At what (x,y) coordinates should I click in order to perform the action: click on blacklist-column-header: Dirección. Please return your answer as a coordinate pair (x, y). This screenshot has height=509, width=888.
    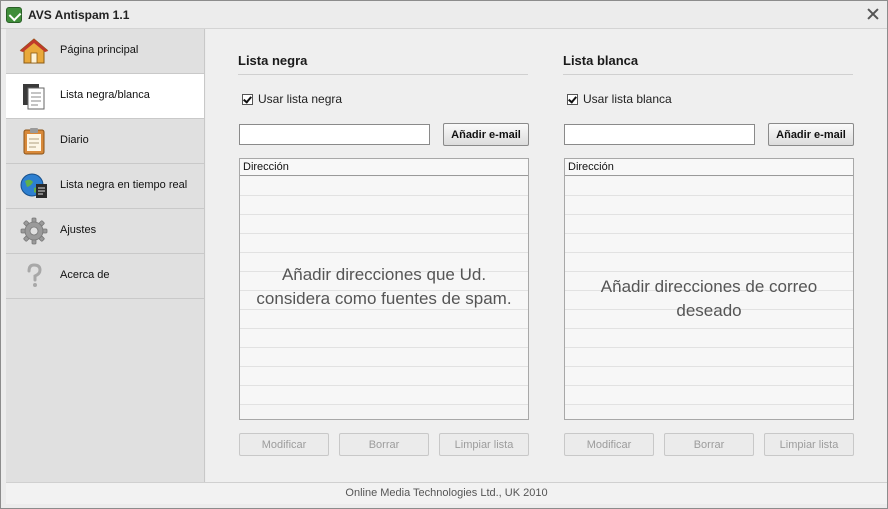
    Looking at the image, I should click on (384, 167).